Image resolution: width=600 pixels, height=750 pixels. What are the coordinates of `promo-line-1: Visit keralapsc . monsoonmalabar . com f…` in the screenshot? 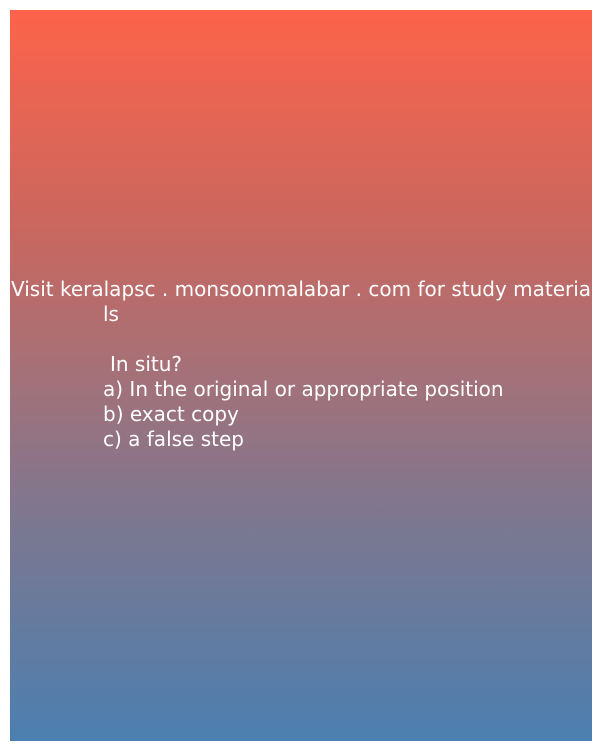 It's located at (301, 289).